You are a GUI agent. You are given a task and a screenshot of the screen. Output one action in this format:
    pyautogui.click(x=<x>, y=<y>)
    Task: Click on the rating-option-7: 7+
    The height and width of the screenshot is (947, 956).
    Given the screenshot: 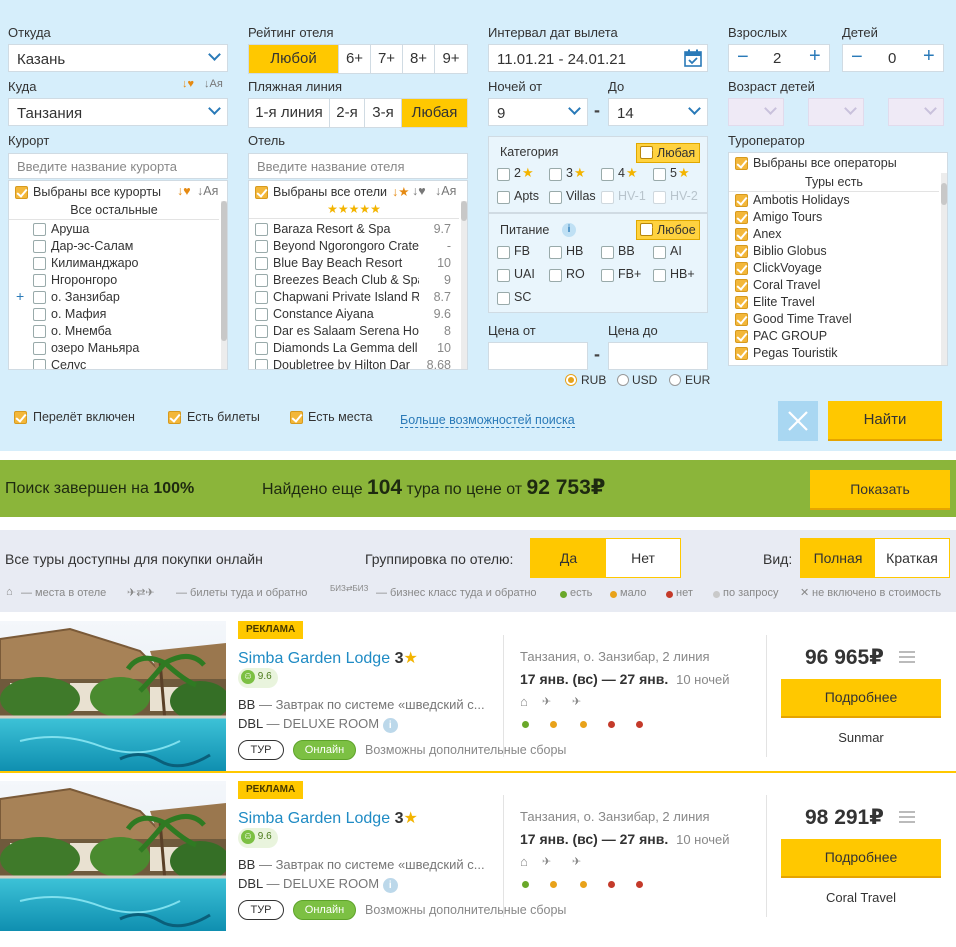 What is the action you would take?
    pyautogui.click(x=387, y=59)
    